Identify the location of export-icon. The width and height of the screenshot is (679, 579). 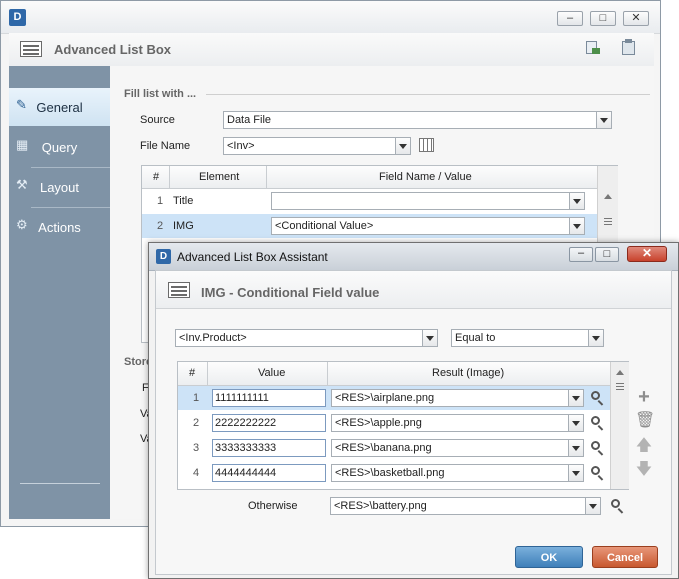
(592, 48).